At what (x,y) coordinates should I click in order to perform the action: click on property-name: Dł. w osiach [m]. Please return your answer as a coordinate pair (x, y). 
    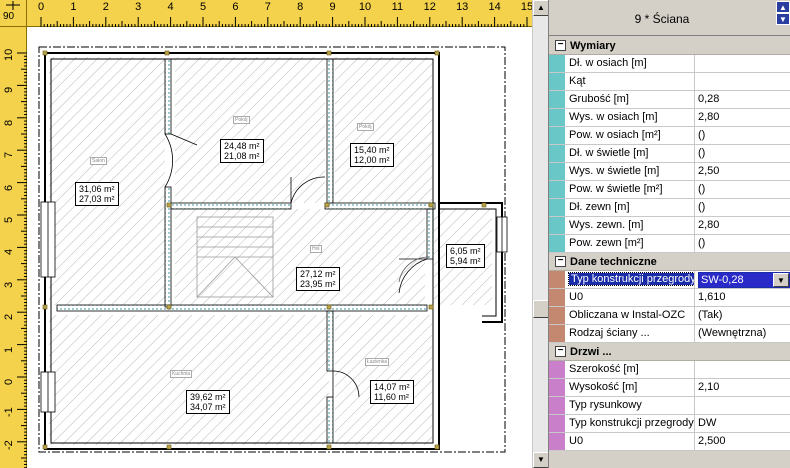
    Looking at the image, I should click on (630, 63).